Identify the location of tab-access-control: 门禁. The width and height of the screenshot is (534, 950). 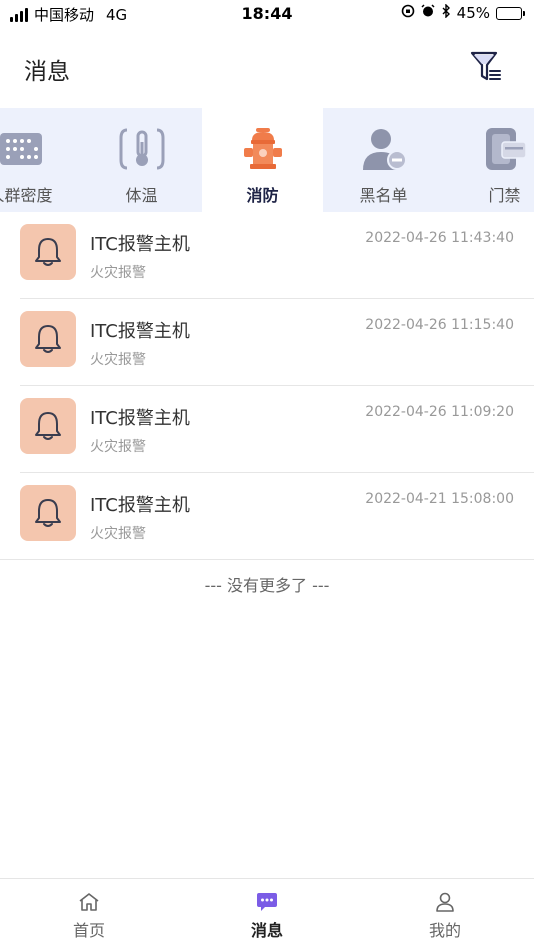
(489, 160).